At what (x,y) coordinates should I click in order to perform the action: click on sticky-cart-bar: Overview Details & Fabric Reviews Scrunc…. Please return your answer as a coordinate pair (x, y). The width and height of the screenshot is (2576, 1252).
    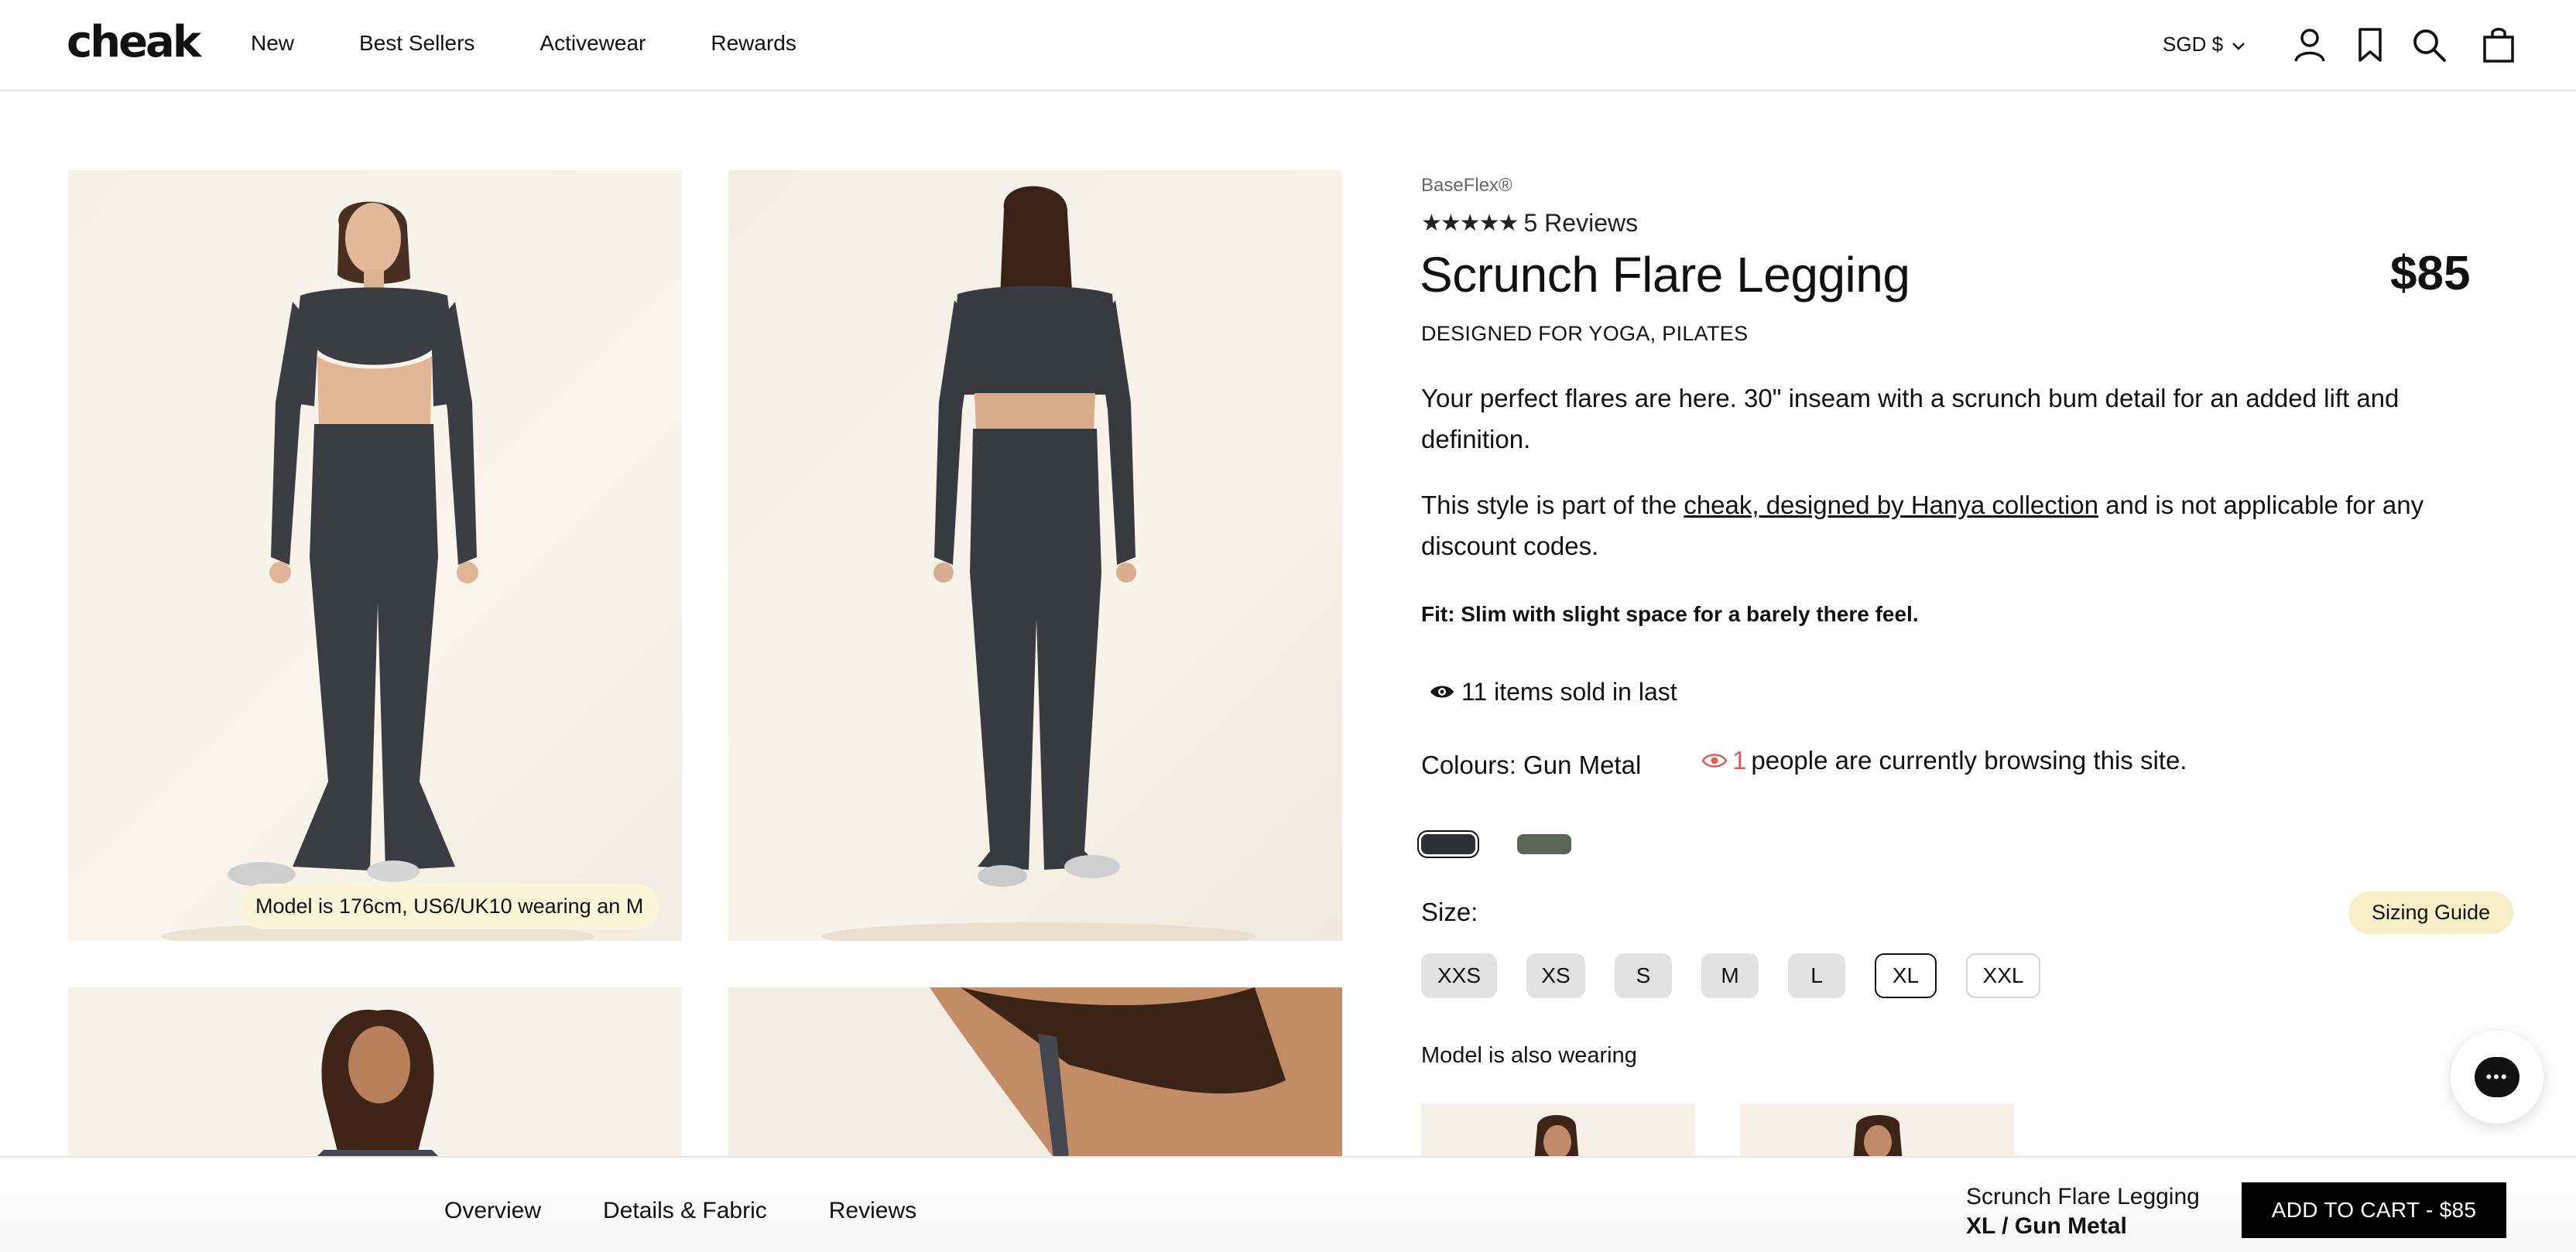
    Looking at the image, I should click on (1288, 1204).